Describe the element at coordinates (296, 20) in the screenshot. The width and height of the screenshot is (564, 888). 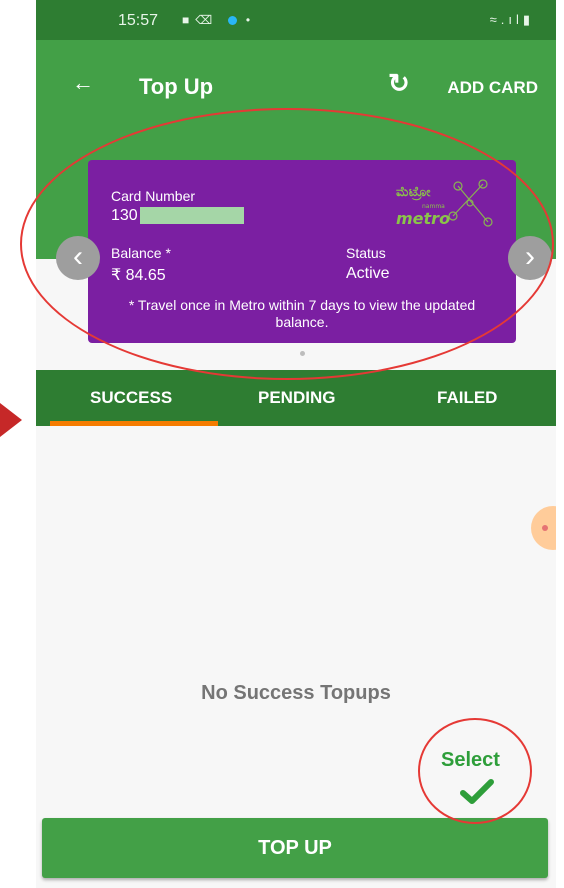
I see `status-bar: 15:57 ■⌫ • ≈.ıl▮` at that location.